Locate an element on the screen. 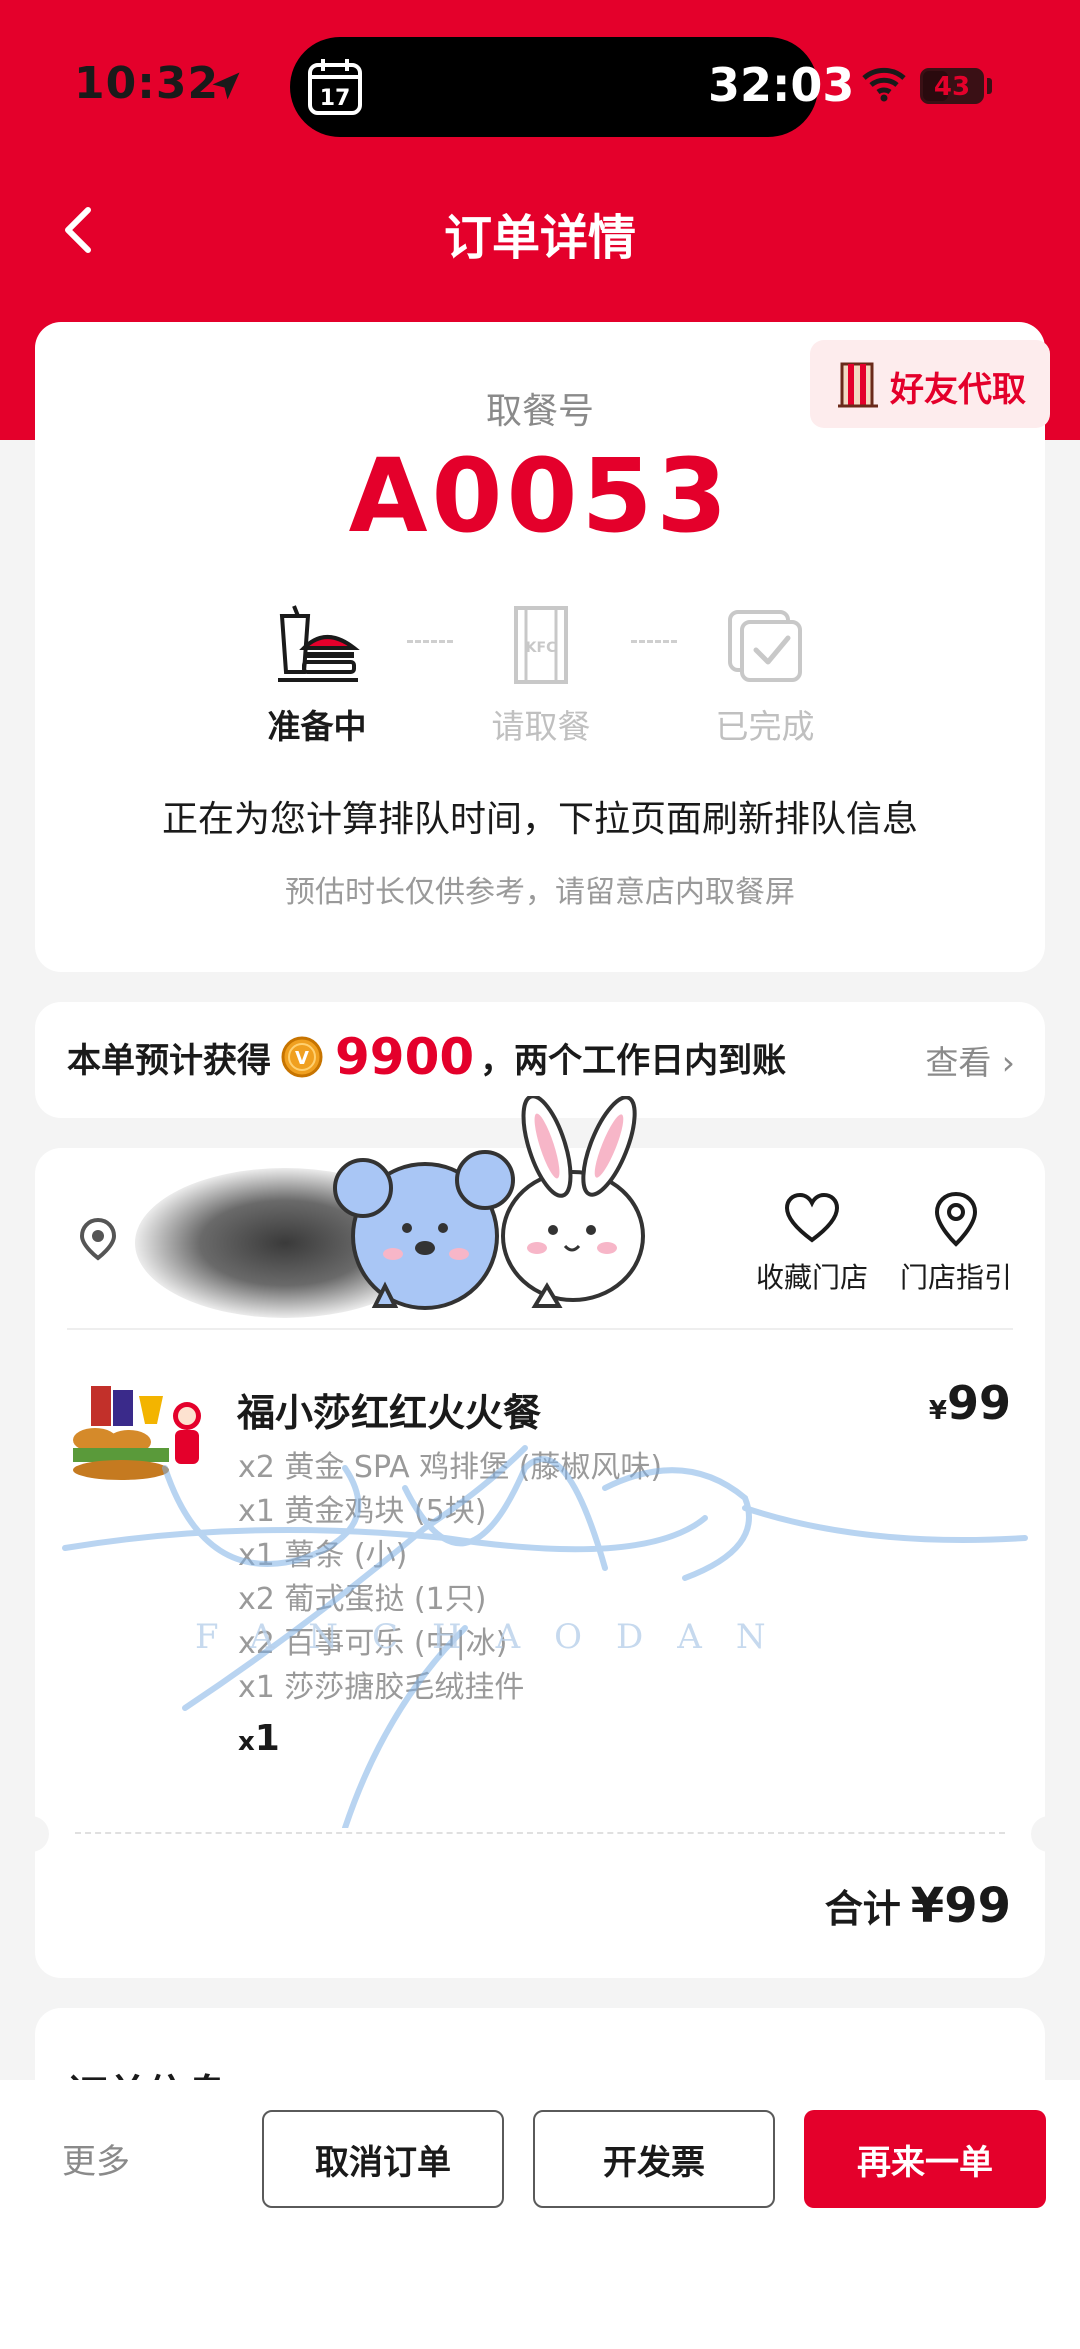 The width and height of the screenshot is (1080, 2349). step-label-preparing: 准备中 is located at coordinates (317, 726).